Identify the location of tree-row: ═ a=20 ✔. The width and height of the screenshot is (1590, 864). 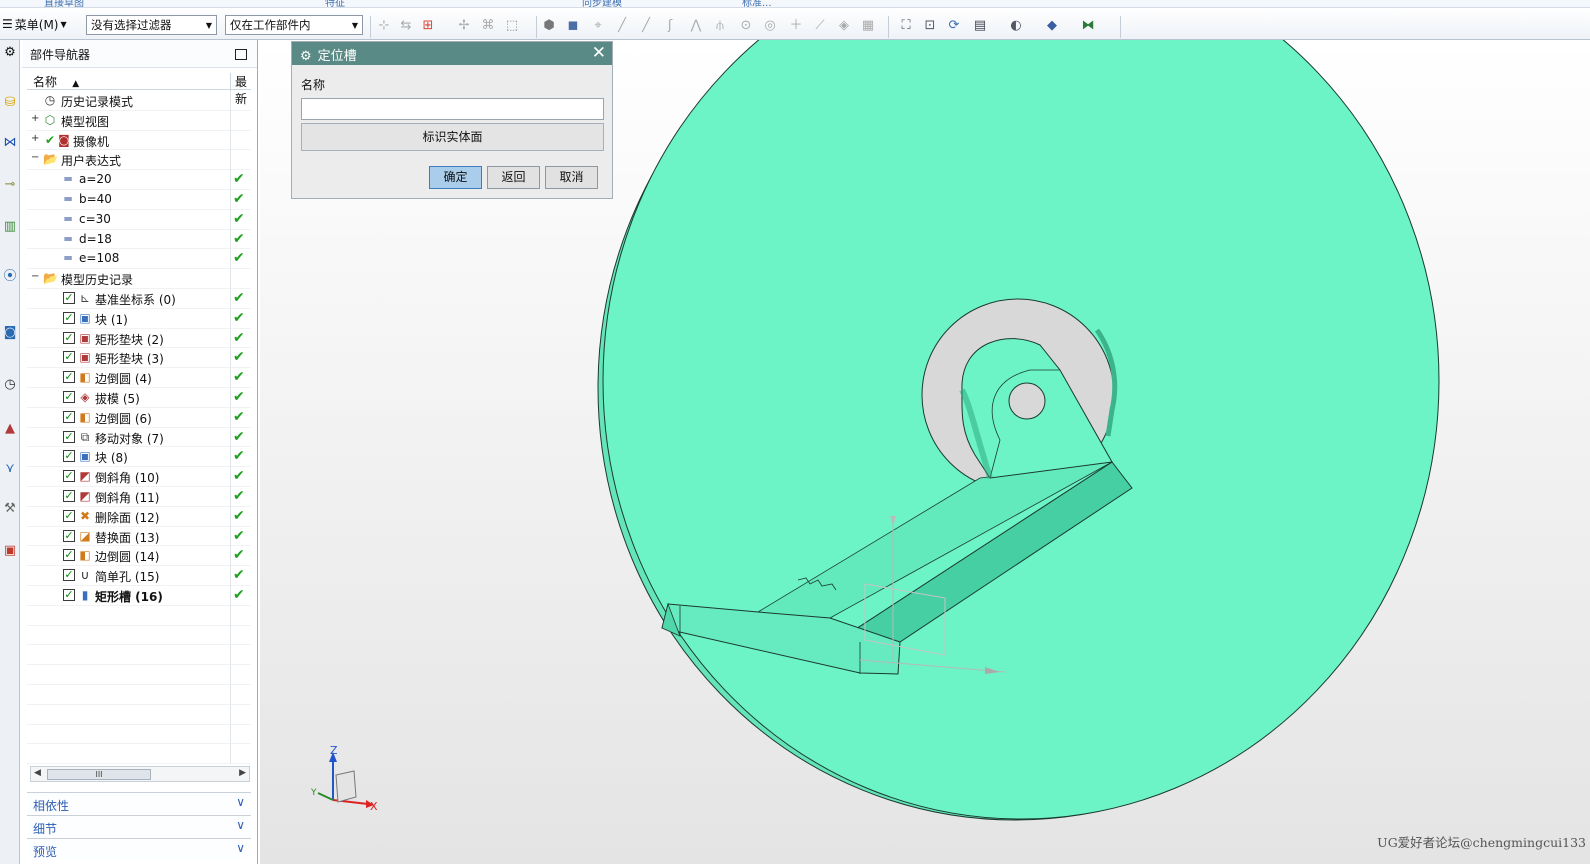
(139, 180).